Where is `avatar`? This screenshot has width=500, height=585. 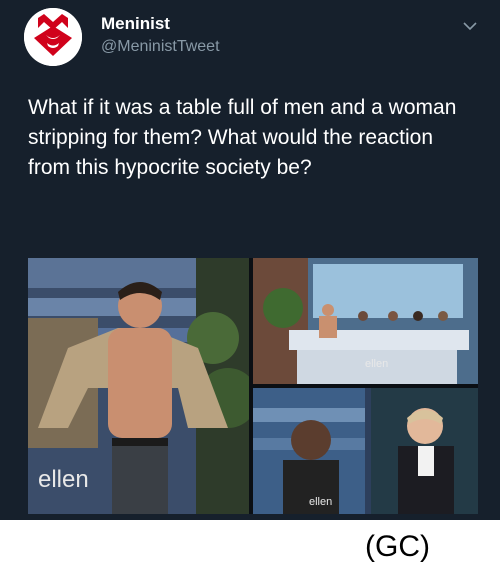 avatar is located at coordinates (53, 37).